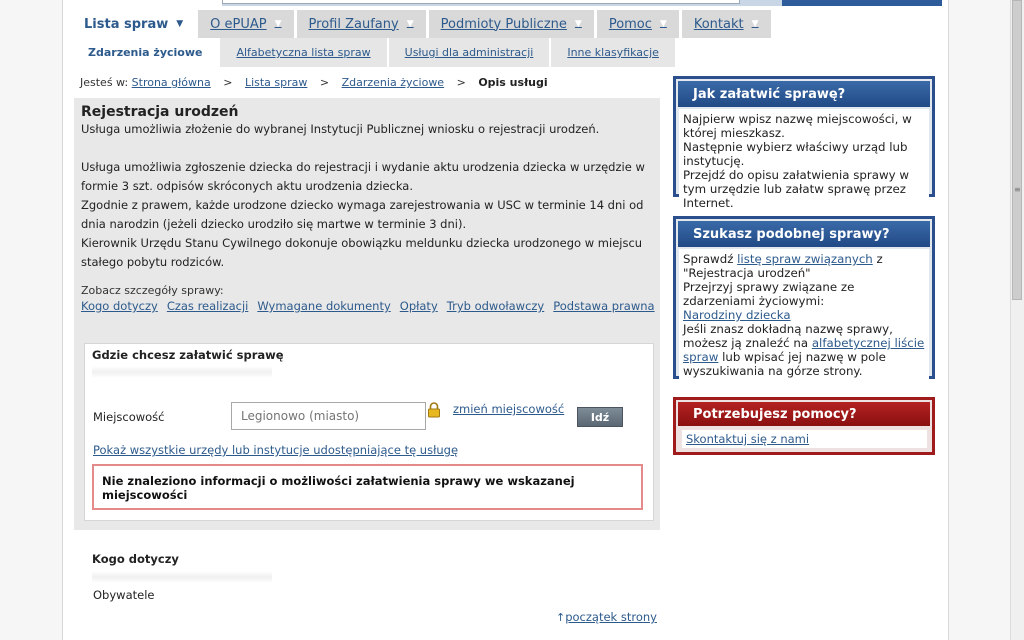 Image resolution: width=1024 pixels, height=640 pixels. Describe the element at coordinates (146, 52) in the screenshot. I see `subtab-zdarzenia-zyciowe: Zdarzenia życiowe` at that location.